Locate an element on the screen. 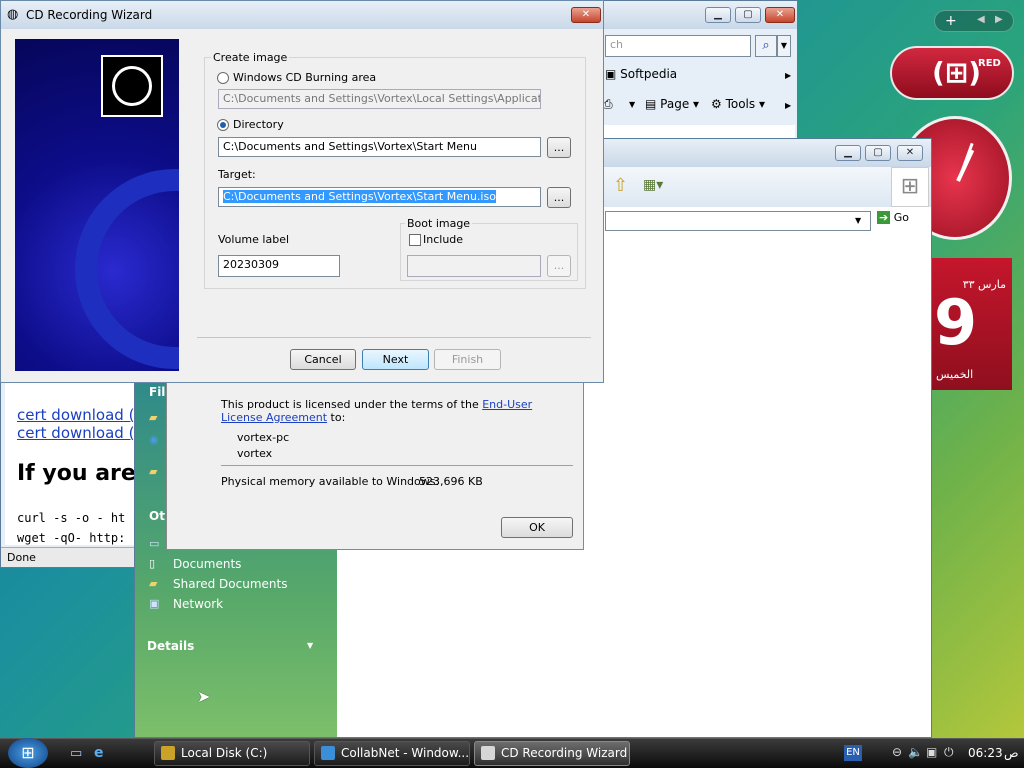 This screenshot has height=768, width=1024. go-arrow-icon: ➔ is located at coordinates (884, 217).